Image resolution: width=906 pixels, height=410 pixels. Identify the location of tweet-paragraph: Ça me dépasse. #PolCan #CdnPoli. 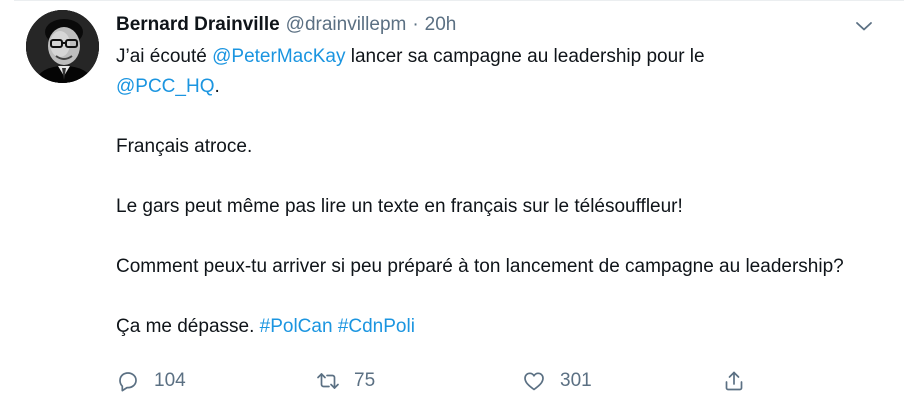
(501, 327).